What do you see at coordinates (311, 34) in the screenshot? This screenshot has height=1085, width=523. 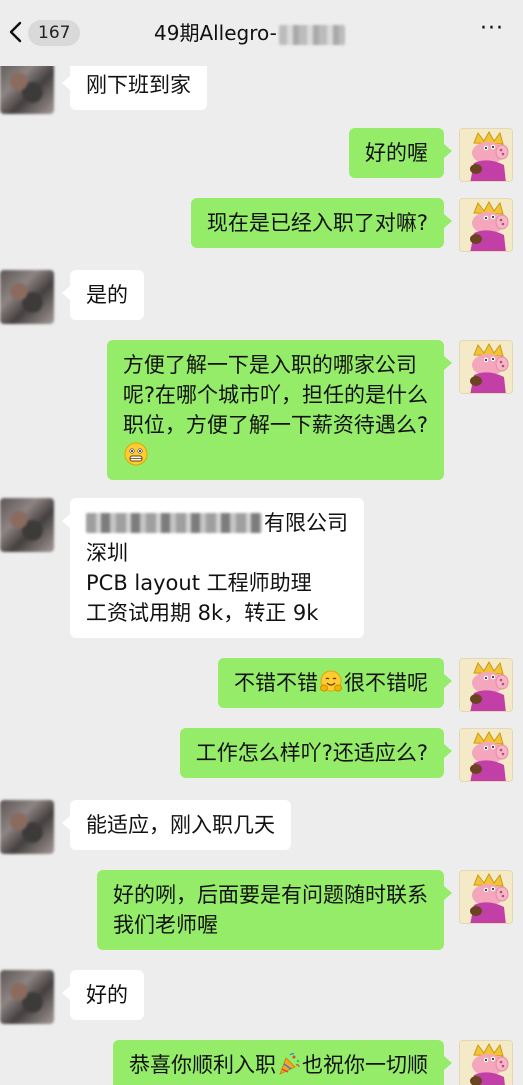 I see `redacted-name-block` at bounding box center [311, 34].